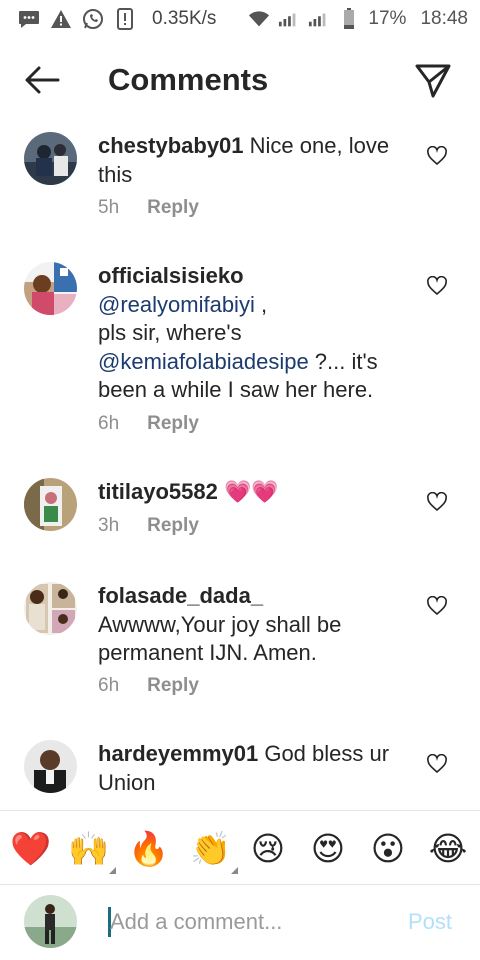  I want to click on username: chestybaby01, so click(171, 145).